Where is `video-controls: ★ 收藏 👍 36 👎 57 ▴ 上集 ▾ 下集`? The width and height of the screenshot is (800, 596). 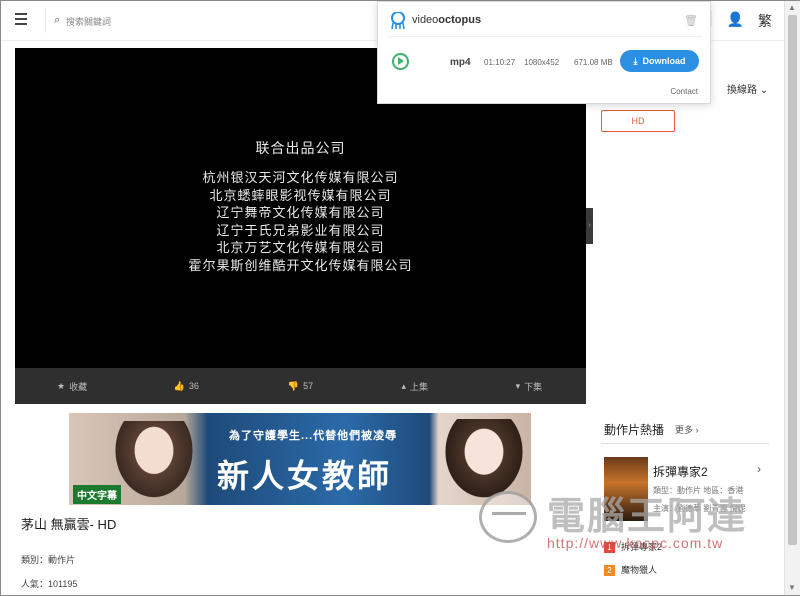 video-controls: ★ 收藏 👍 36 👎 57 ▴ 上集 ▾ 下集 is located at coordinates (300, 386).